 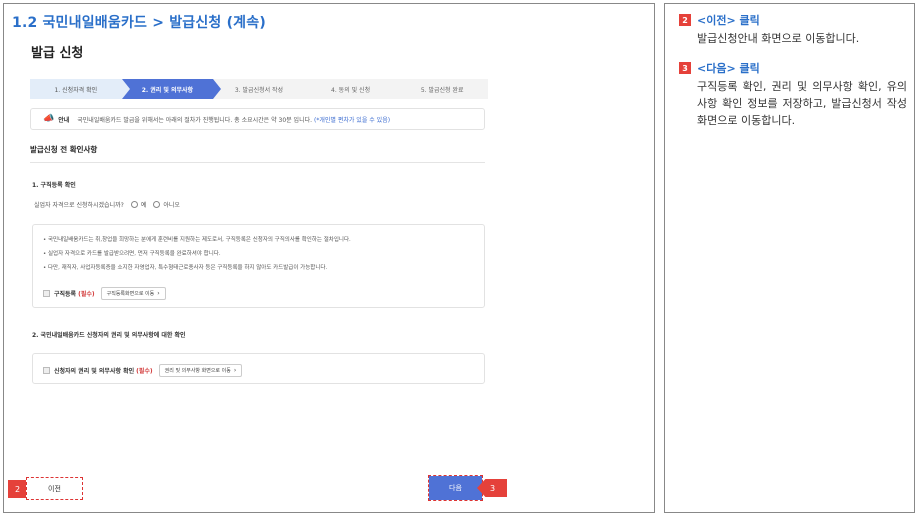 I want to click on q1-check-row: 구직등록 (필수) 구직등록화면으로 이동 ›, so click(x=104, y=293).